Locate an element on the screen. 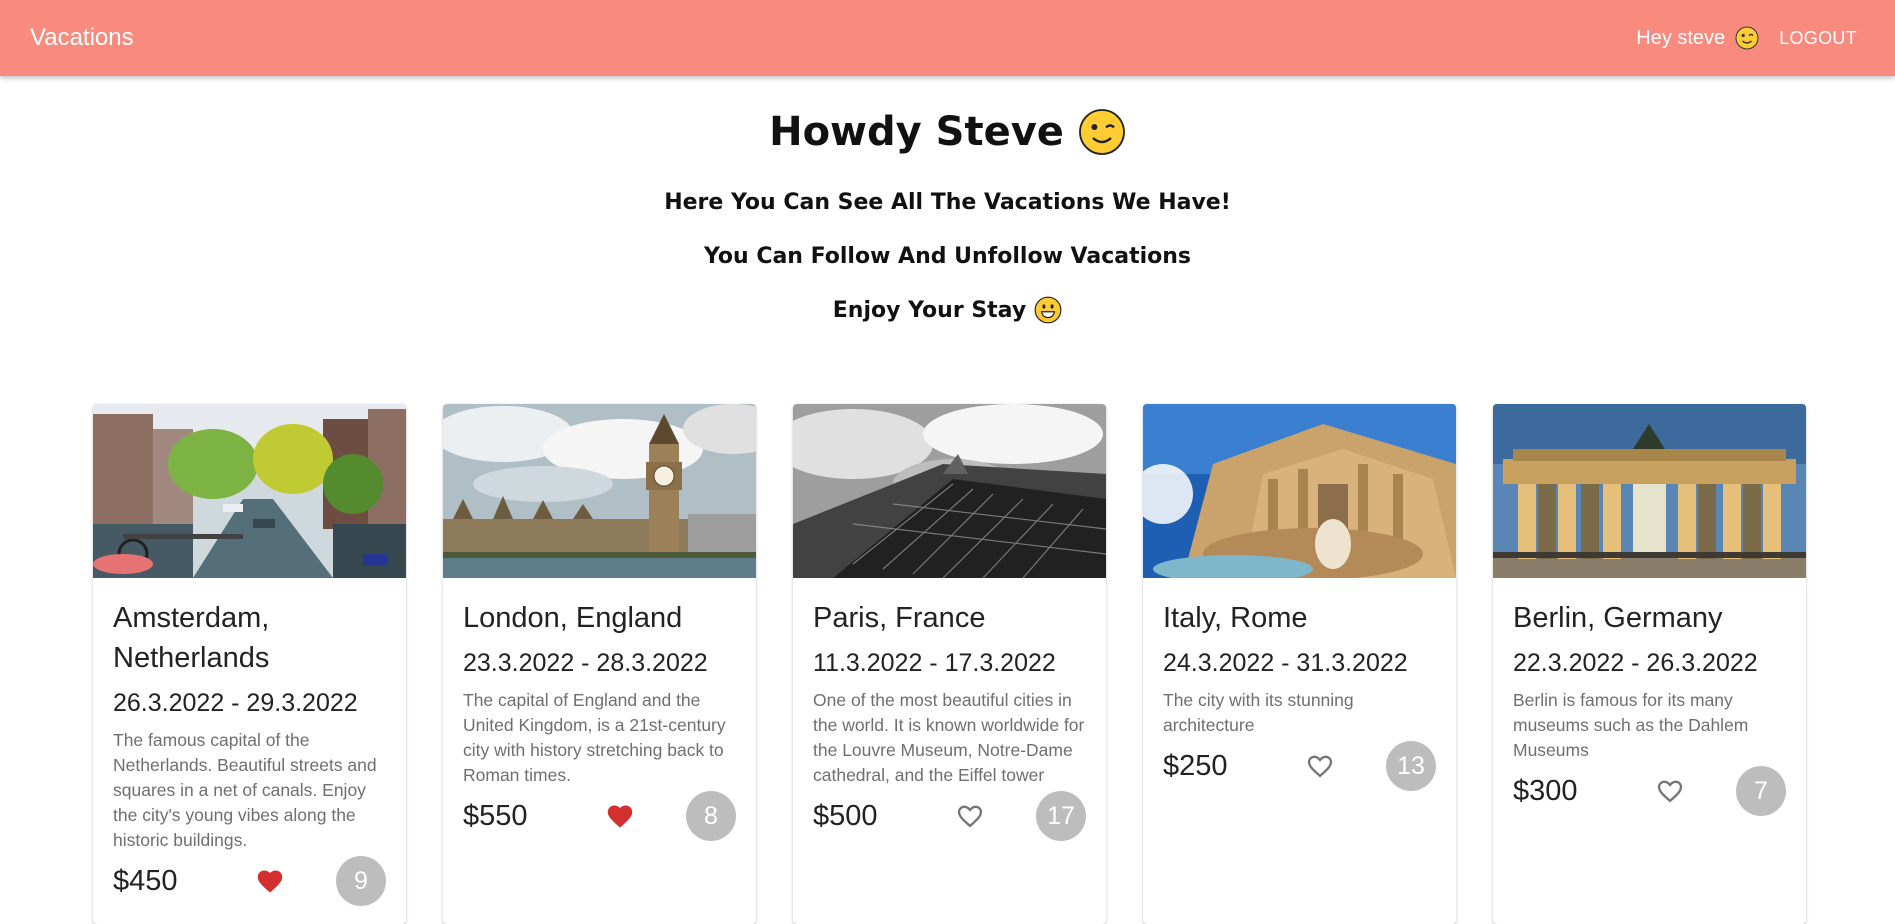 The width and height of the screenshot is (1895, 924). page-heading: Howdy Steve is located at coordinates (947, 132).